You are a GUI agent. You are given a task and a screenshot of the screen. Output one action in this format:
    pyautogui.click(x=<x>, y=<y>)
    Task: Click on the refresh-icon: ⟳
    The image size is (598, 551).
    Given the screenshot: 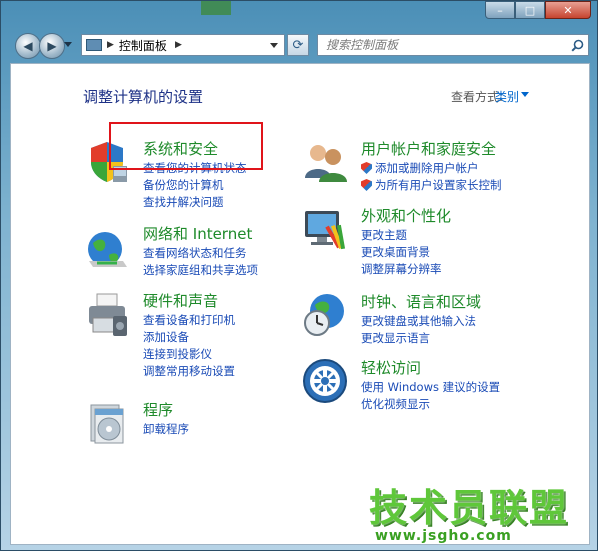 What is the action you would take?
    pyautogui.click(x=298, y=45)
    